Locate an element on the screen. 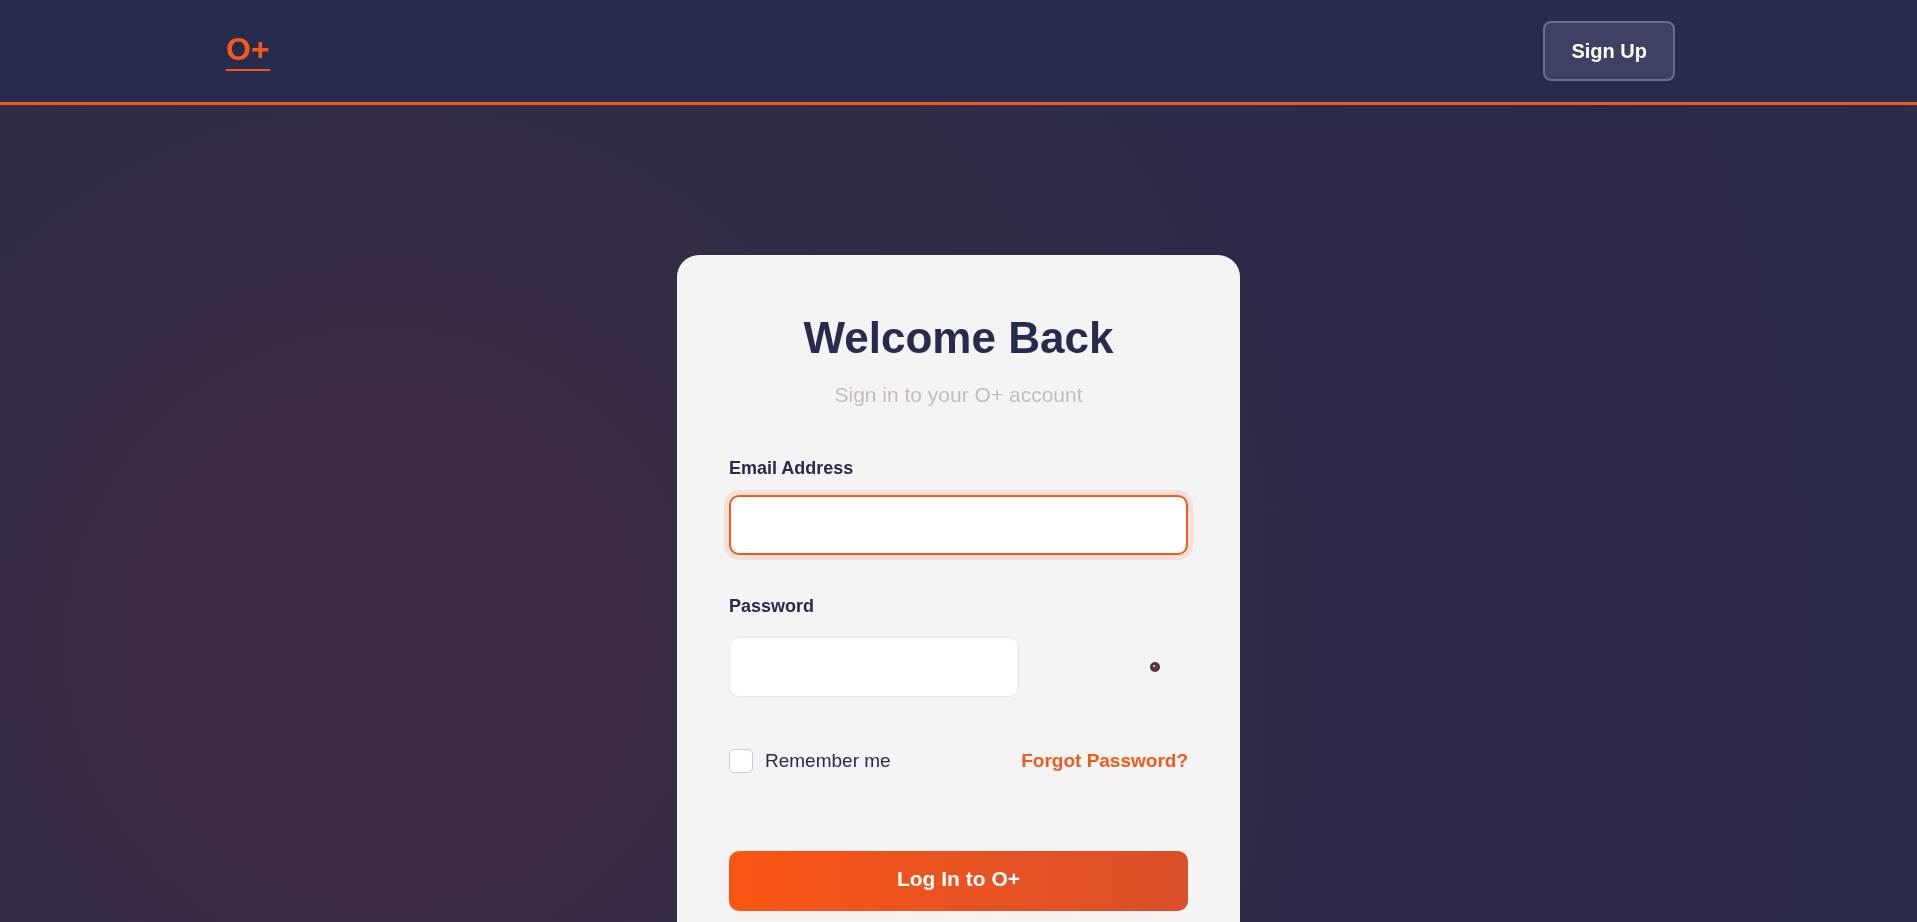 The height and width of the screenshot is (922, 1917). eye-icon is located at coordinates (1155, 666).